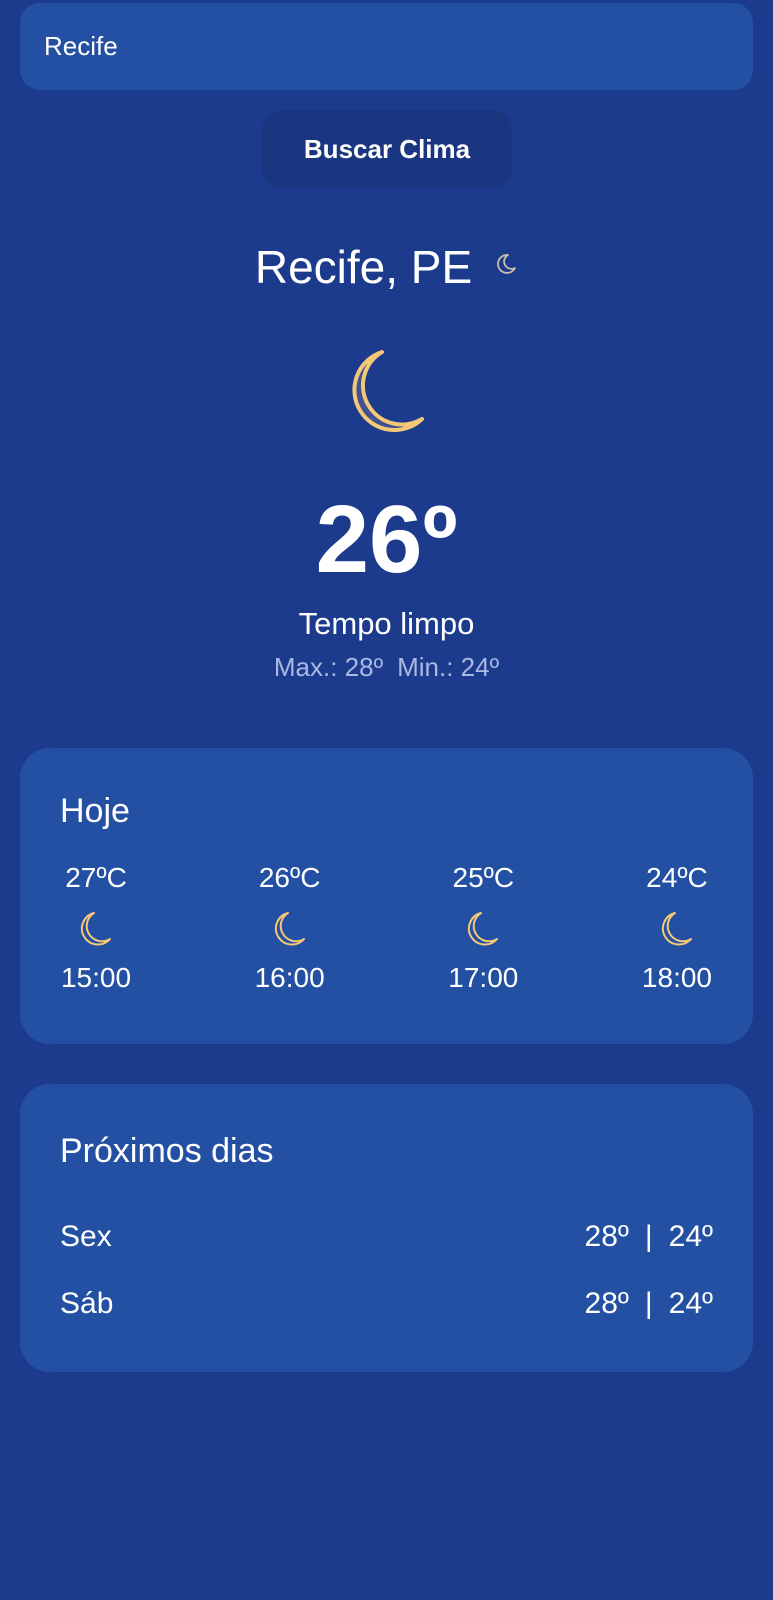 The height and width of the screenshot is (1600, 773). I want to click on hourly-item: 24ºC 18:00, so click(677, 928).